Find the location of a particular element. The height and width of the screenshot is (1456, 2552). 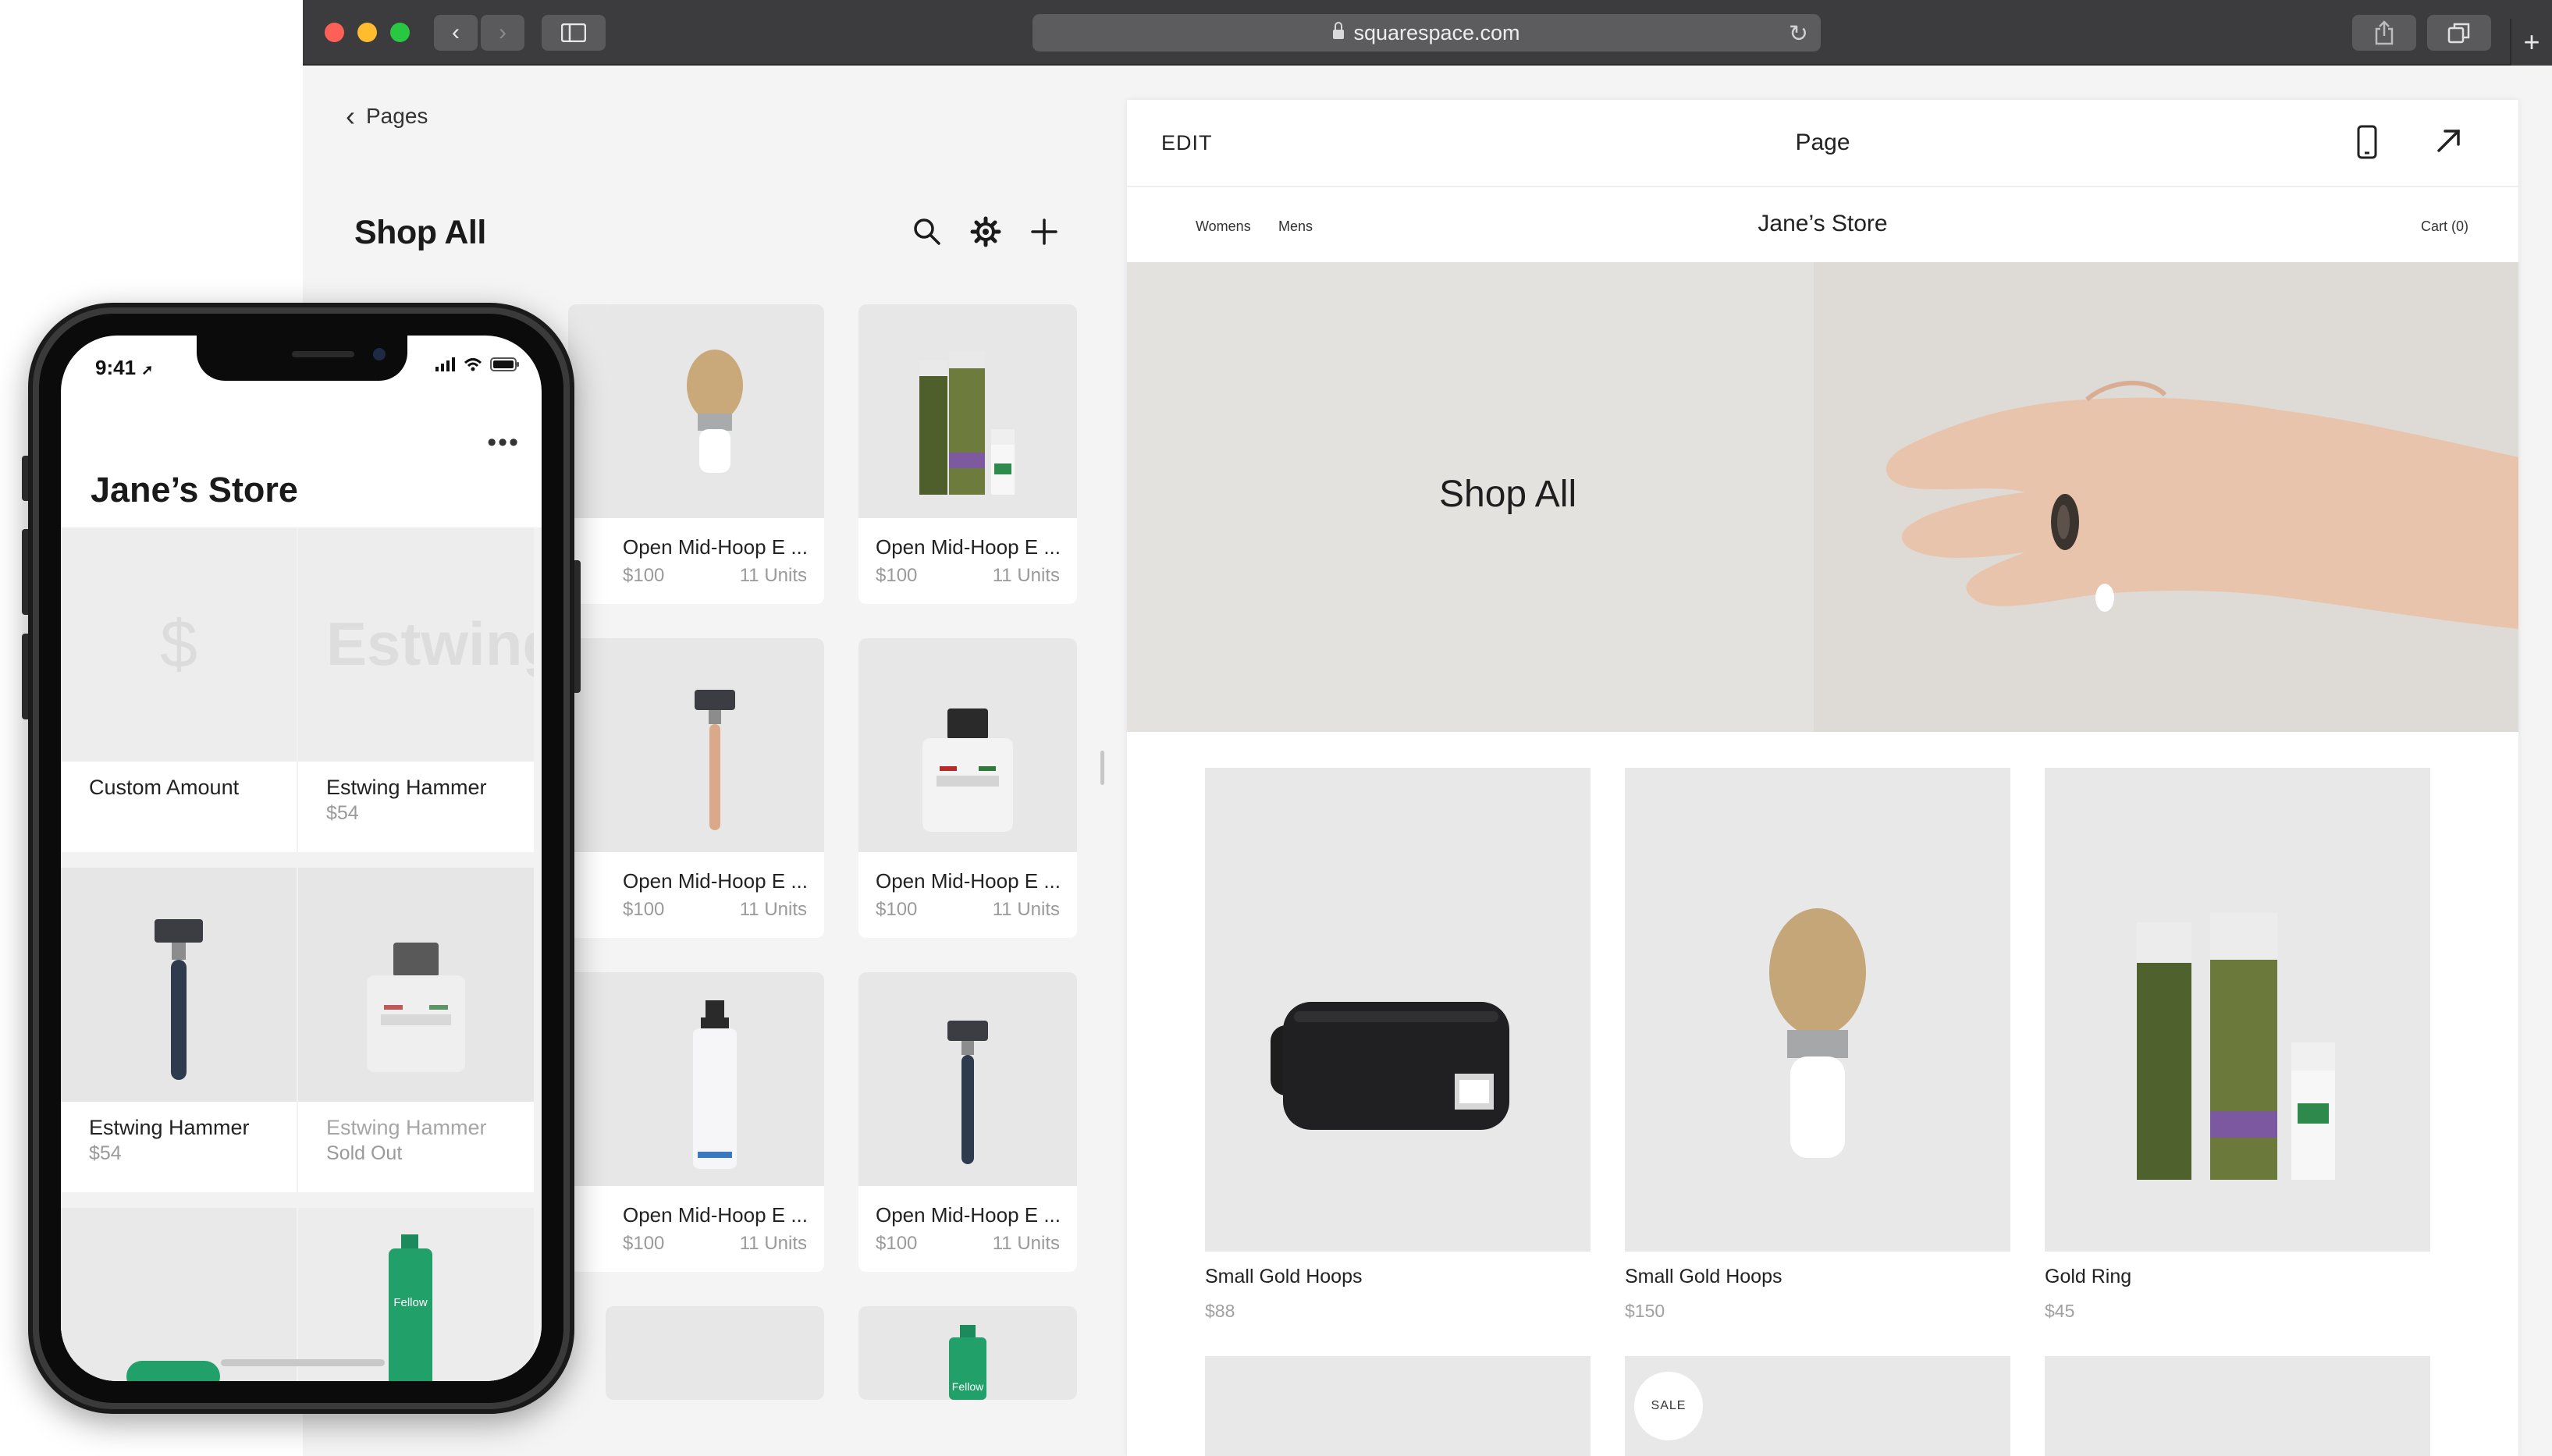

plus-icon: + is located at coordinates (2531, 42).